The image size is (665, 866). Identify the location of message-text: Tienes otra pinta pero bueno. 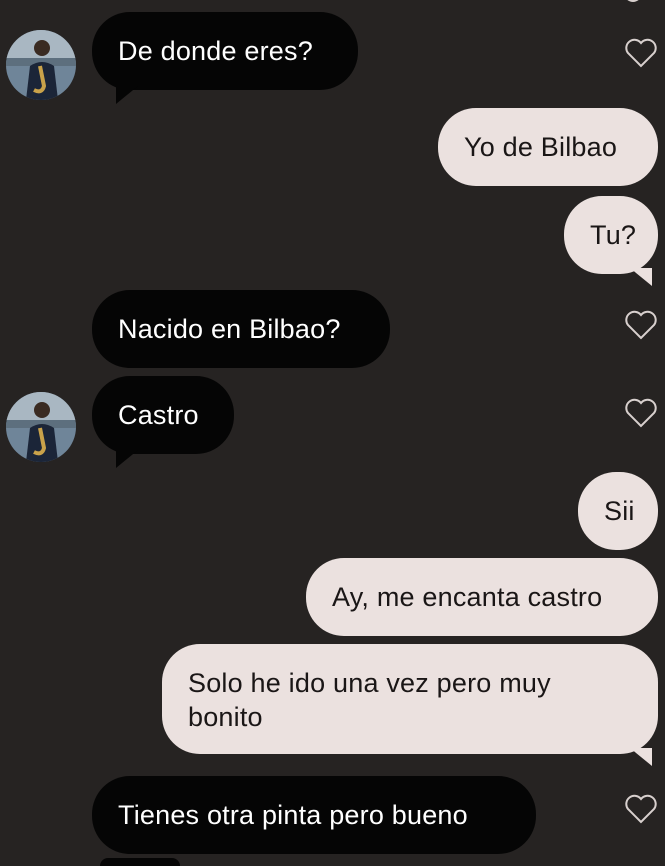
(293, 815).